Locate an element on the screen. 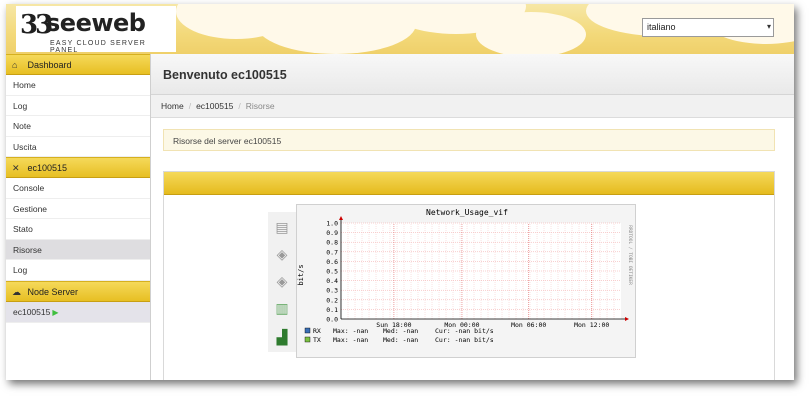 Image resolution: width=810 pixels, height=401 pixels. sidebar-item-home: Home is located at coordinates (78, 85).